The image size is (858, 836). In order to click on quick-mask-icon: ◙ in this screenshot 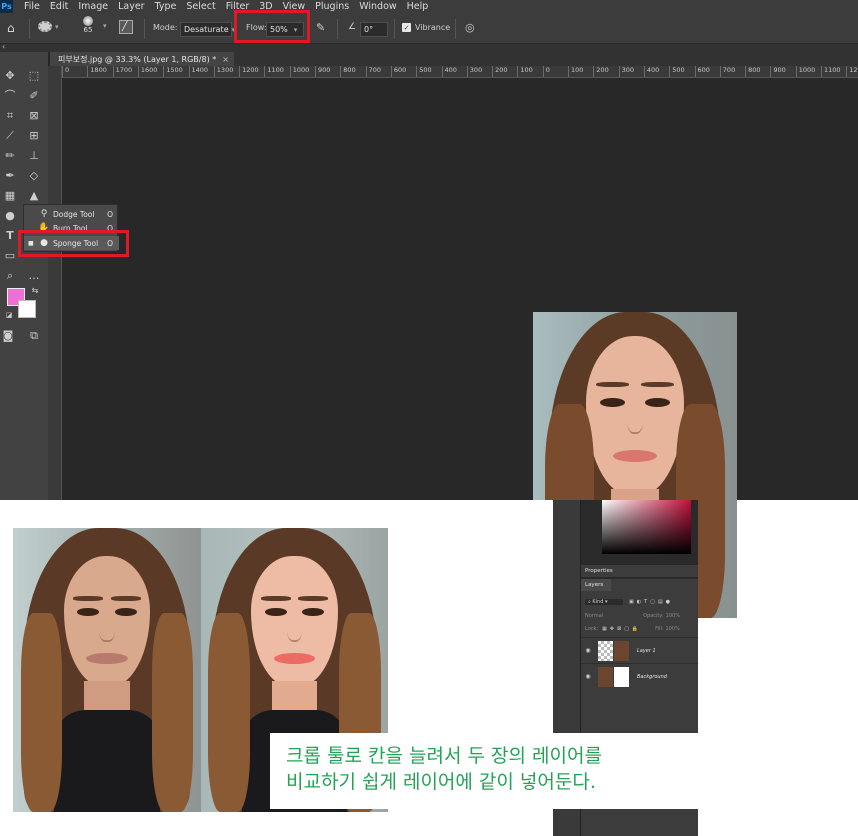, I will do `click(8, 335)`.